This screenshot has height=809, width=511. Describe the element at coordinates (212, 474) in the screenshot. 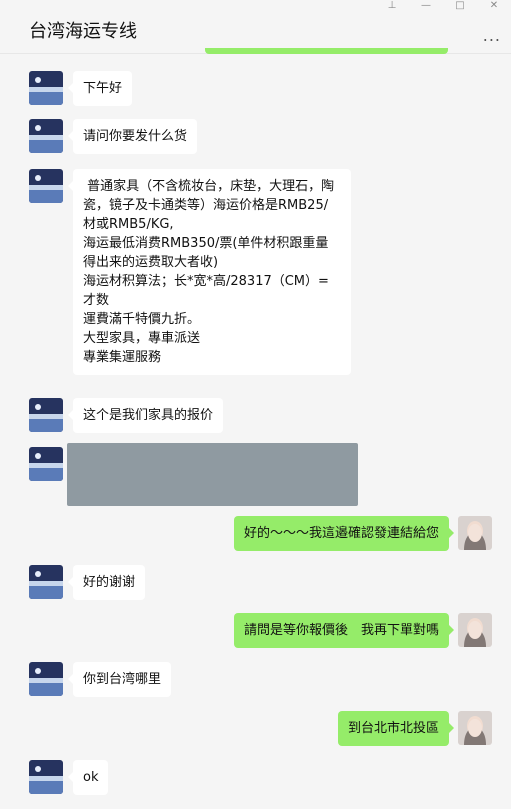

I see `image-message` at that location.